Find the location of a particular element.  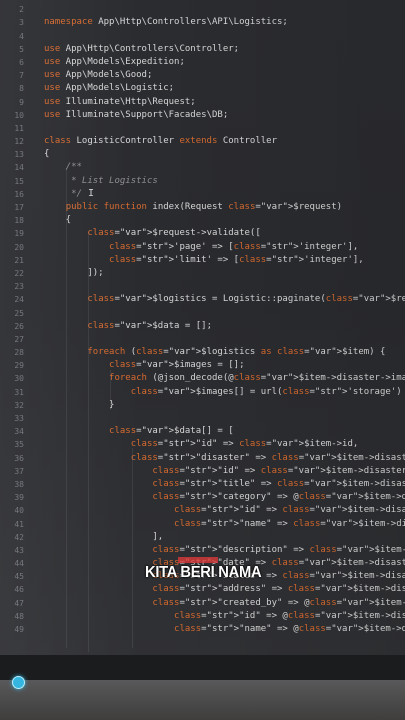

code-text: { is located at coordinates (47, 154).